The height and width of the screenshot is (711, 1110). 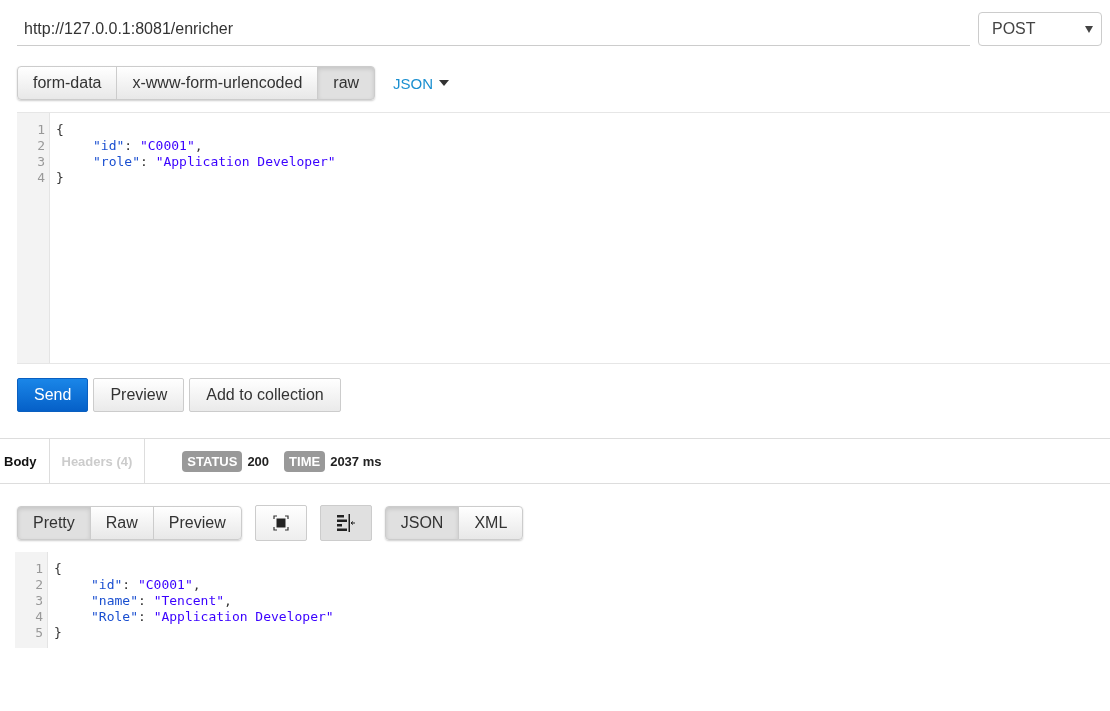 I want to click on action-button: Add to collection, so click(x=265, y=395).